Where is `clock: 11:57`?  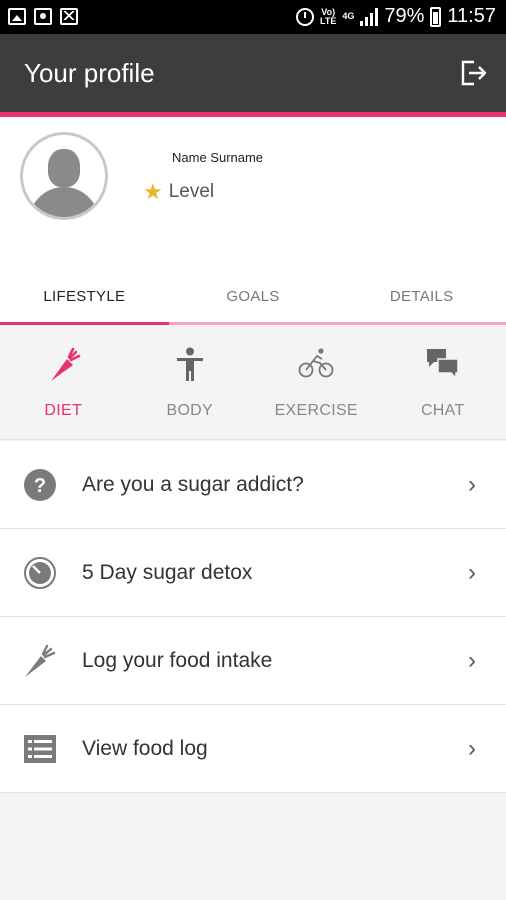
clock: 11:57 is located at coordinates (471, 16).